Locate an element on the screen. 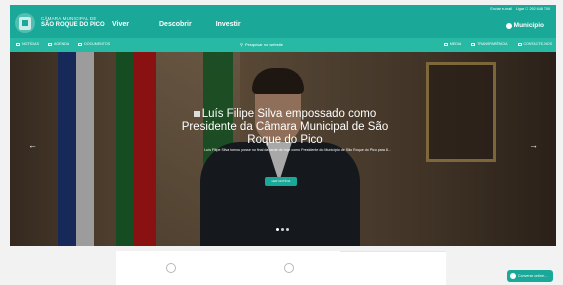  brand-line-2: SÃO ROQUE DO PICO is located at coordinates (73, 25).